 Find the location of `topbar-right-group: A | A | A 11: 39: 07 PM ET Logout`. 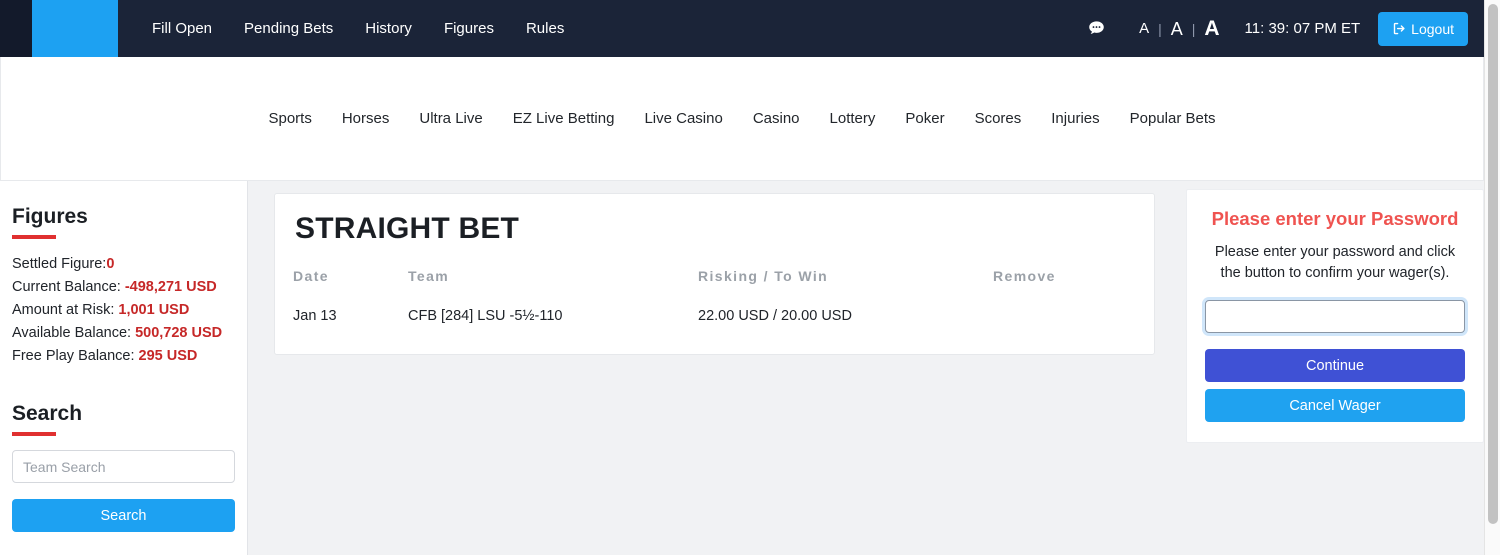

topbar-right-group: A | A | A 11: 39: 07 PM ET Logout is located at coordinates (1285, 28).